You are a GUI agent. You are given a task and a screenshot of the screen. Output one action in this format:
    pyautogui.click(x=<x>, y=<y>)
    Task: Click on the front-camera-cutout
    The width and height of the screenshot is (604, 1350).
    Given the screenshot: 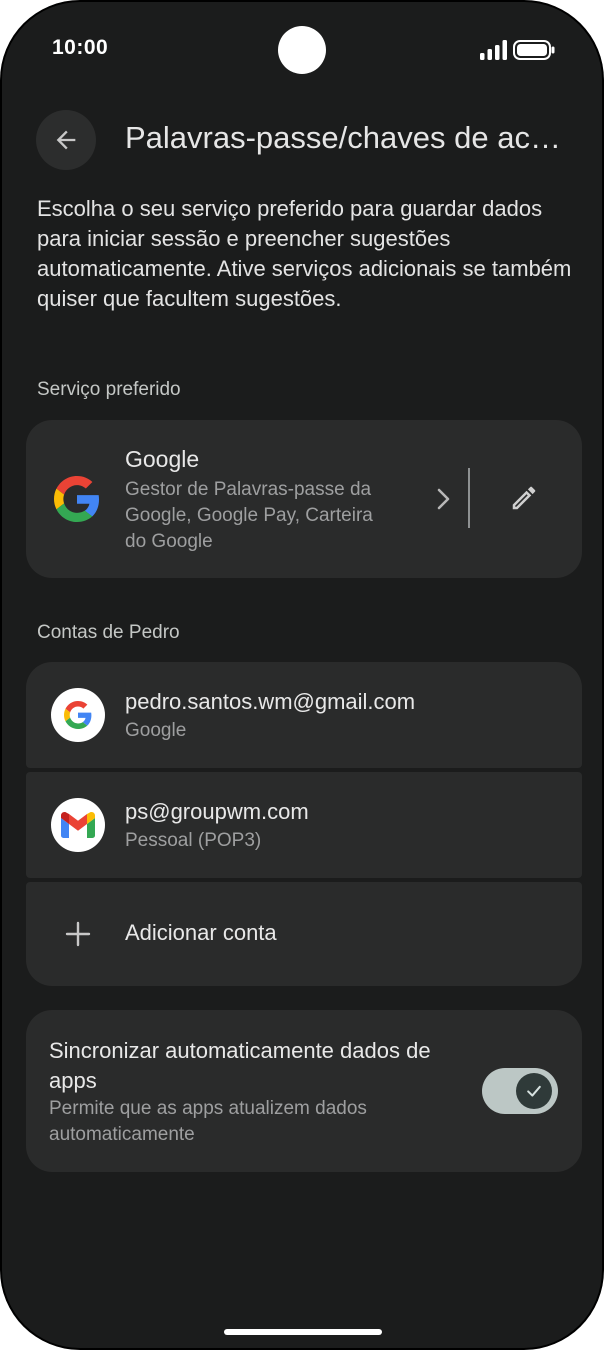 What is the action you would take?
    pyautogui.click(x=302, y=50)
    